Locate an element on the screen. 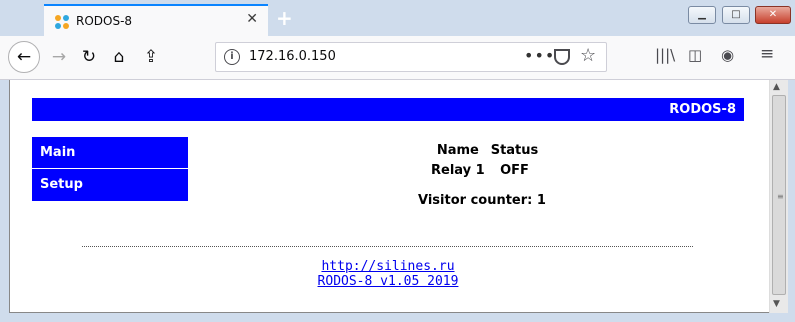 Image resolution: width=795 pixels, height=322 pixels. close-window-button: ✕ is located at coordinates (773, 15).